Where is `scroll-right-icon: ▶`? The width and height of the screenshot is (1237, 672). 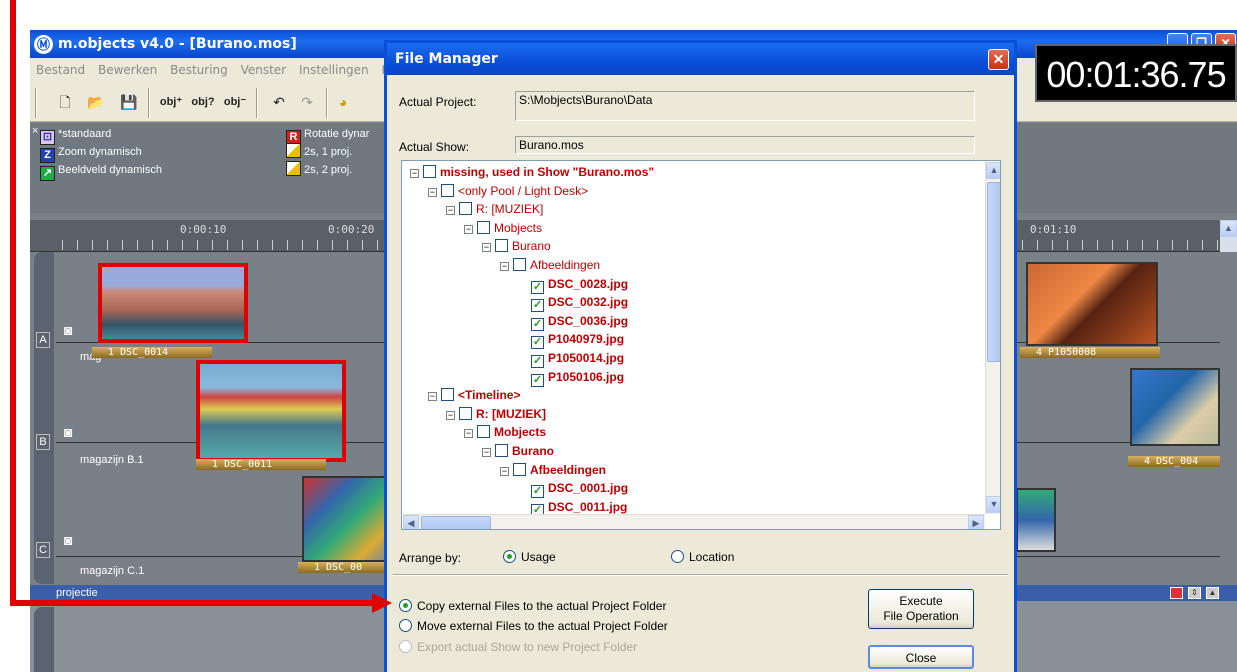
scroll-right-icon: ▶ is located at coordinates (976, 522).